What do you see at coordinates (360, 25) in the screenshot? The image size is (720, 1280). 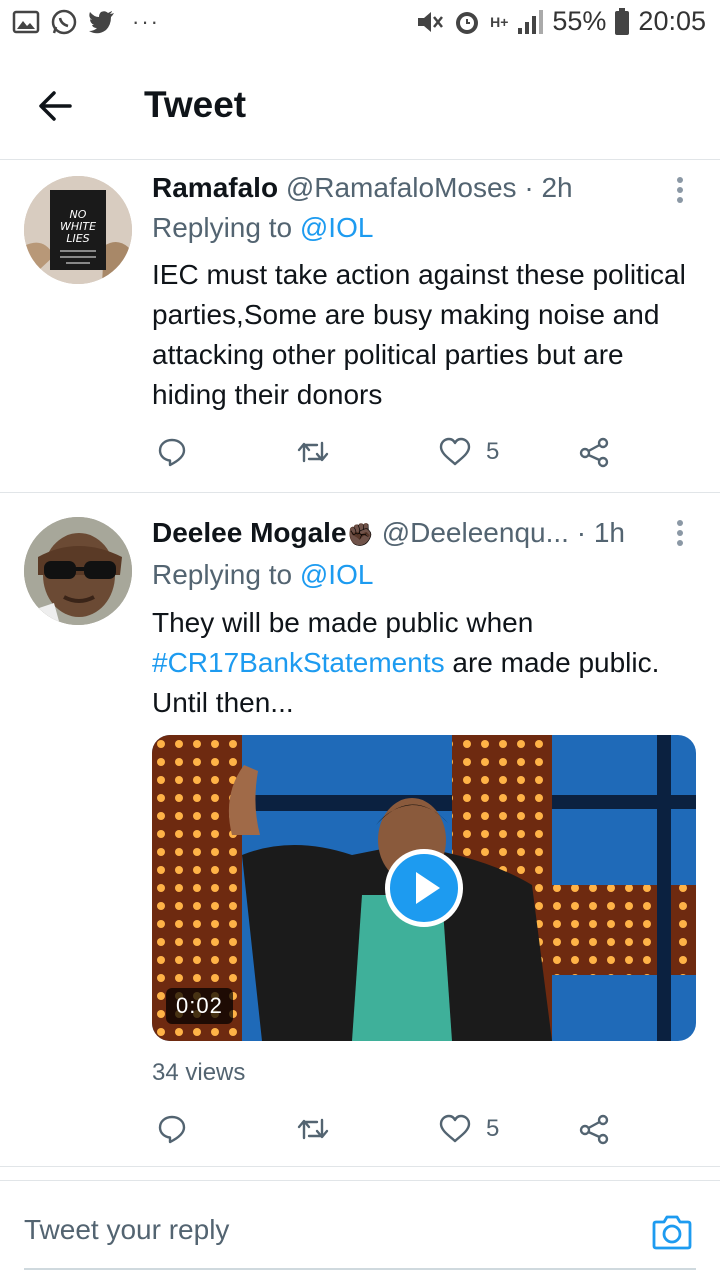 I see `status-bar: ··· H+ 55% 20:05` at bounding box center [360, 25].